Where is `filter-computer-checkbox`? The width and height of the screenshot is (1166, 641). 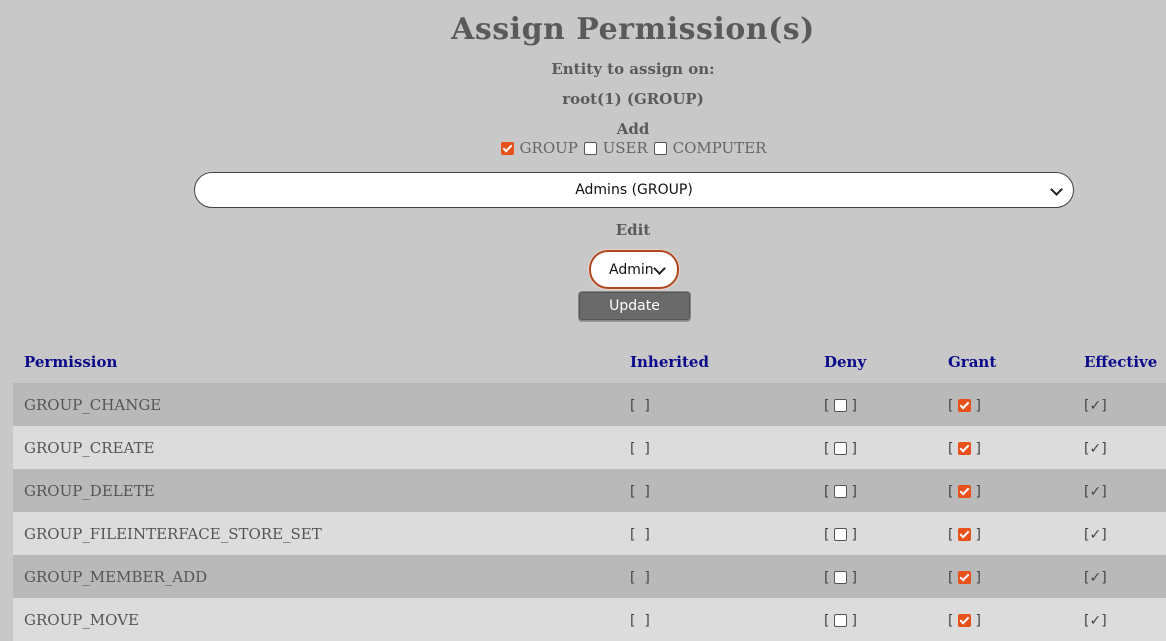
filter-computer-checkbox is located at coordinates (660, 148).